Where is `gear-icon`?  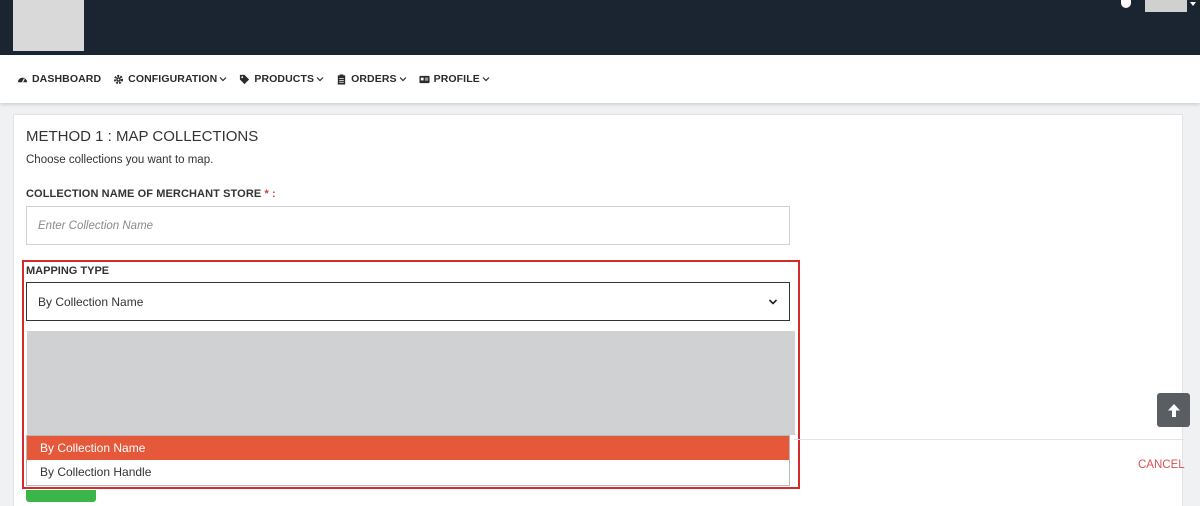 gear-icon is located at coordinates (119, 79).